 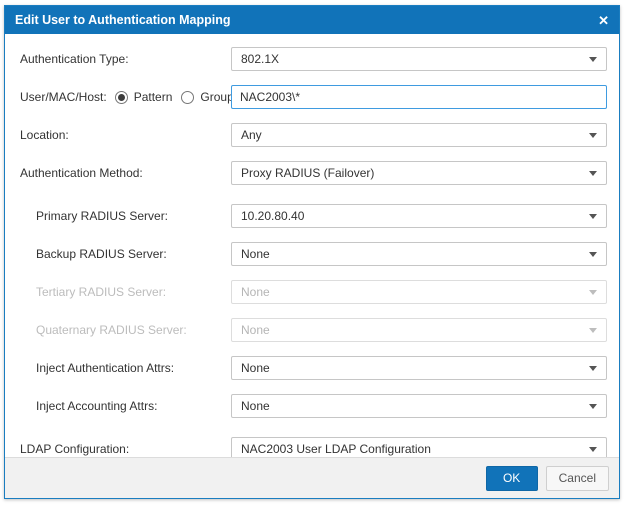 I want to click on row-inject-authentication-attrs: Inject Authentication Attrs: None, so click(x=312, y=368).